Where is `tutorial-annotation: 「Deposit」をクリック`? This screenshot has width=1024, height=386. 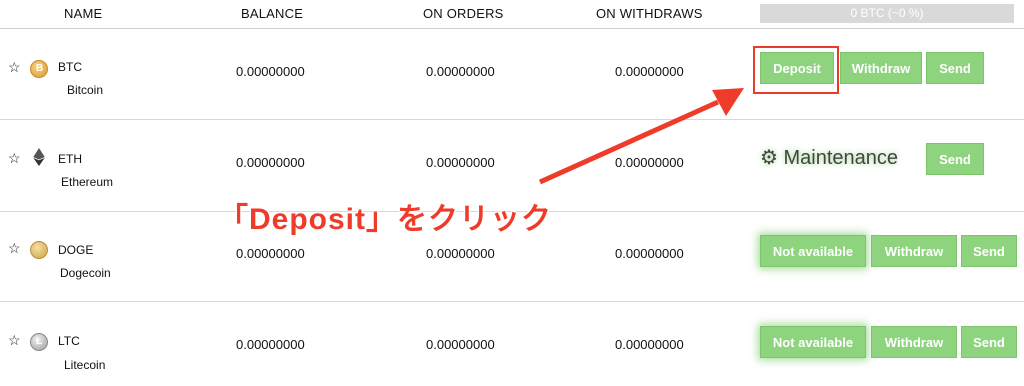 tutorial-annotation: 「Deposit」をクリック is located at coordinates (385, 219).